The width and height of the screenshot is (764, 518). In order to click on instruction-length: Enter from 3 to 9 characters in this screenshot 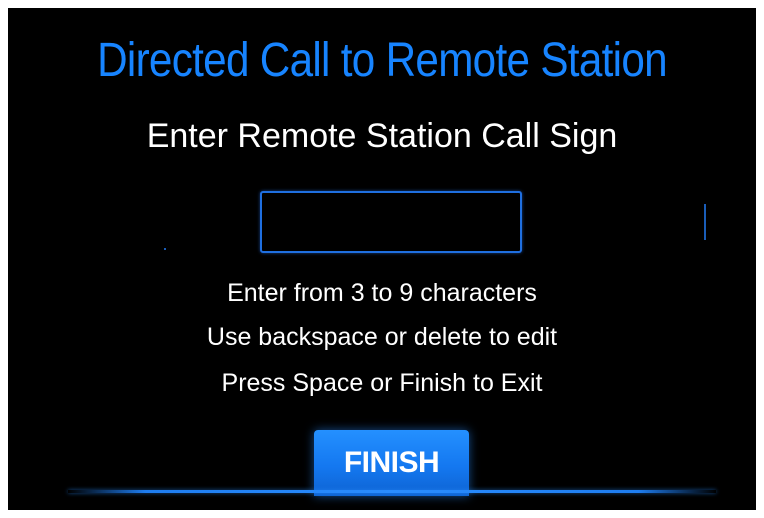, I will do `click(382, 293)`.